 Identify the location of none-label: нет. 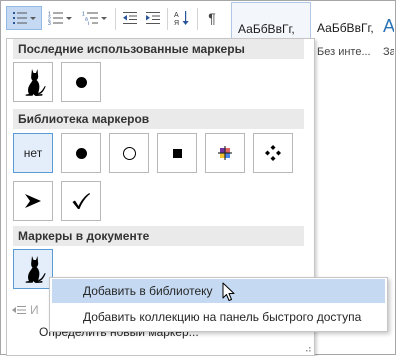
(33, 153).